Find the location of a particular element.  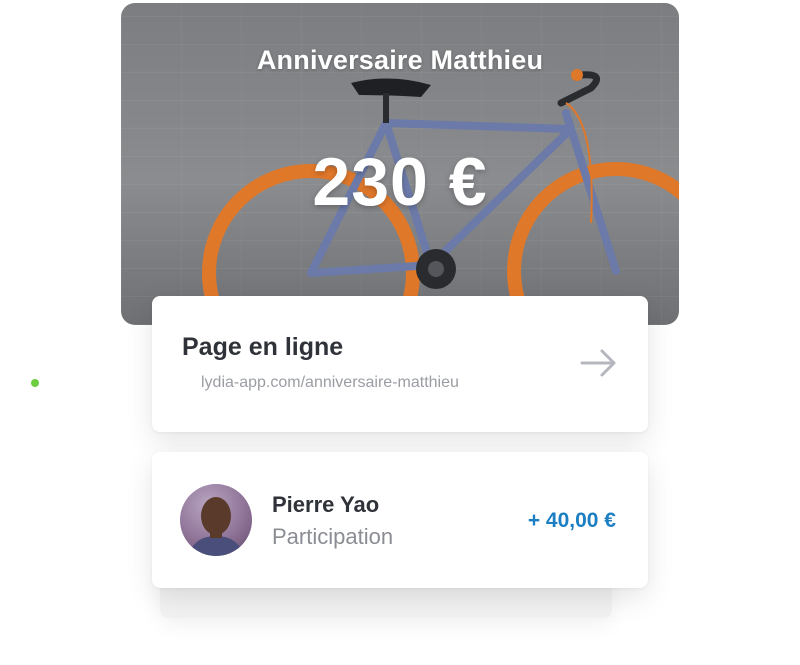

participation-label: Participation is located at coordinates (333, 536).